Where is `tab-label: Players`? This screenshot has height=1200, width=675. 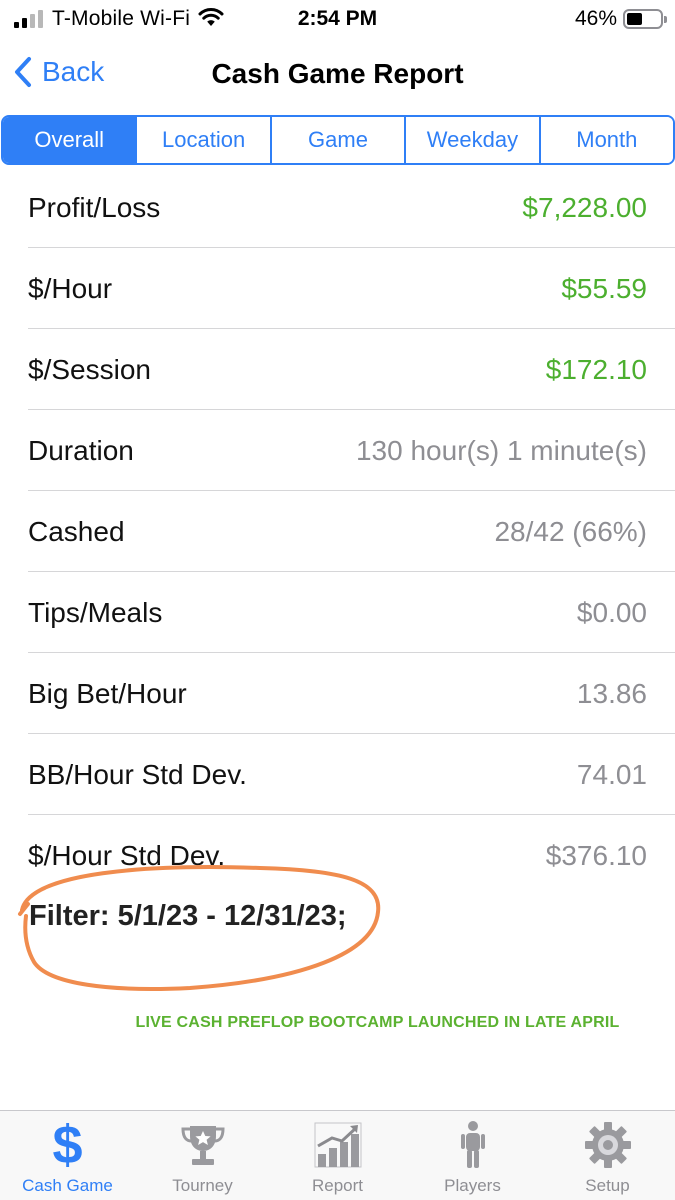
tab-label: Players is located at coordinates (472, 1185).